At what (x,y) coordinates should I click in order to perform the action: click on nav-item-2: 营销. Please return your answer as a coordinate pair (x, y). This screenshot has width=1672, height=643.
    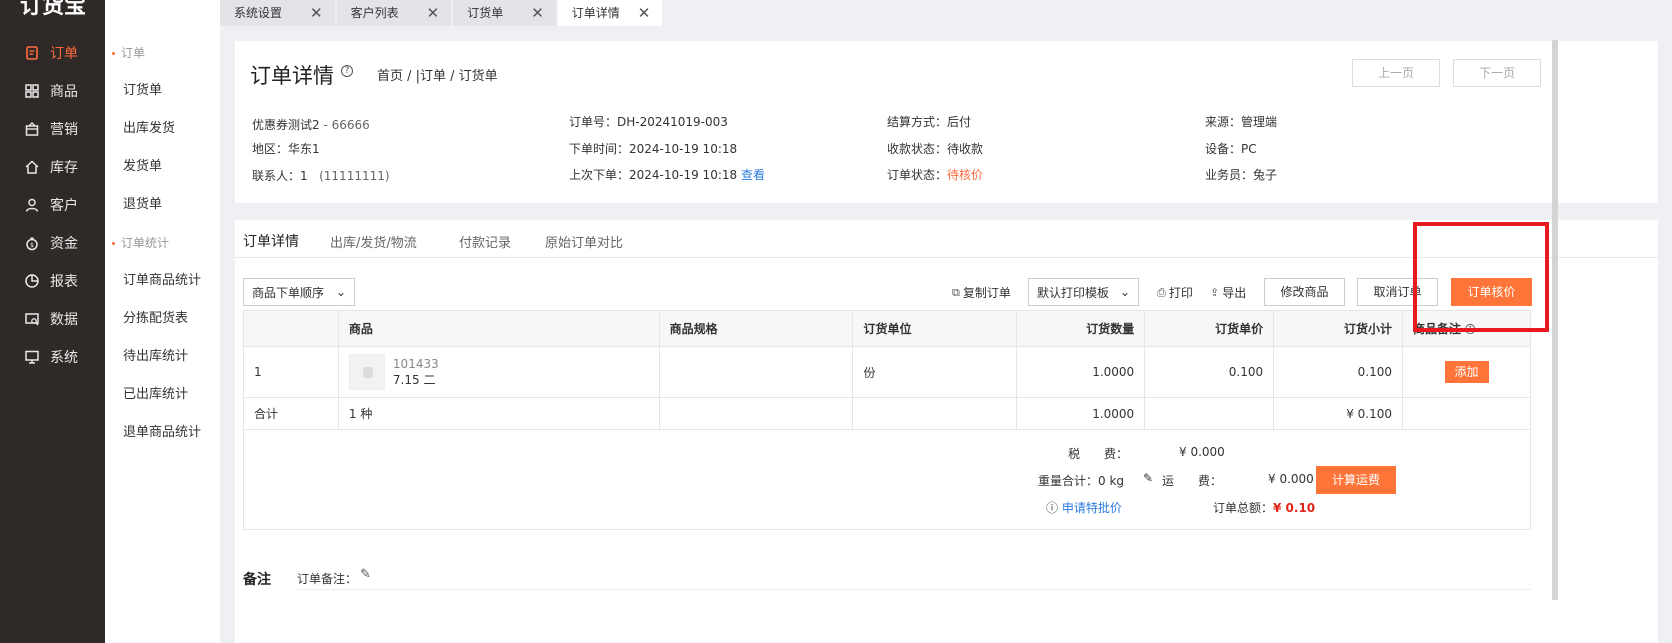
    Looking at the image, I should click on (52, 129).